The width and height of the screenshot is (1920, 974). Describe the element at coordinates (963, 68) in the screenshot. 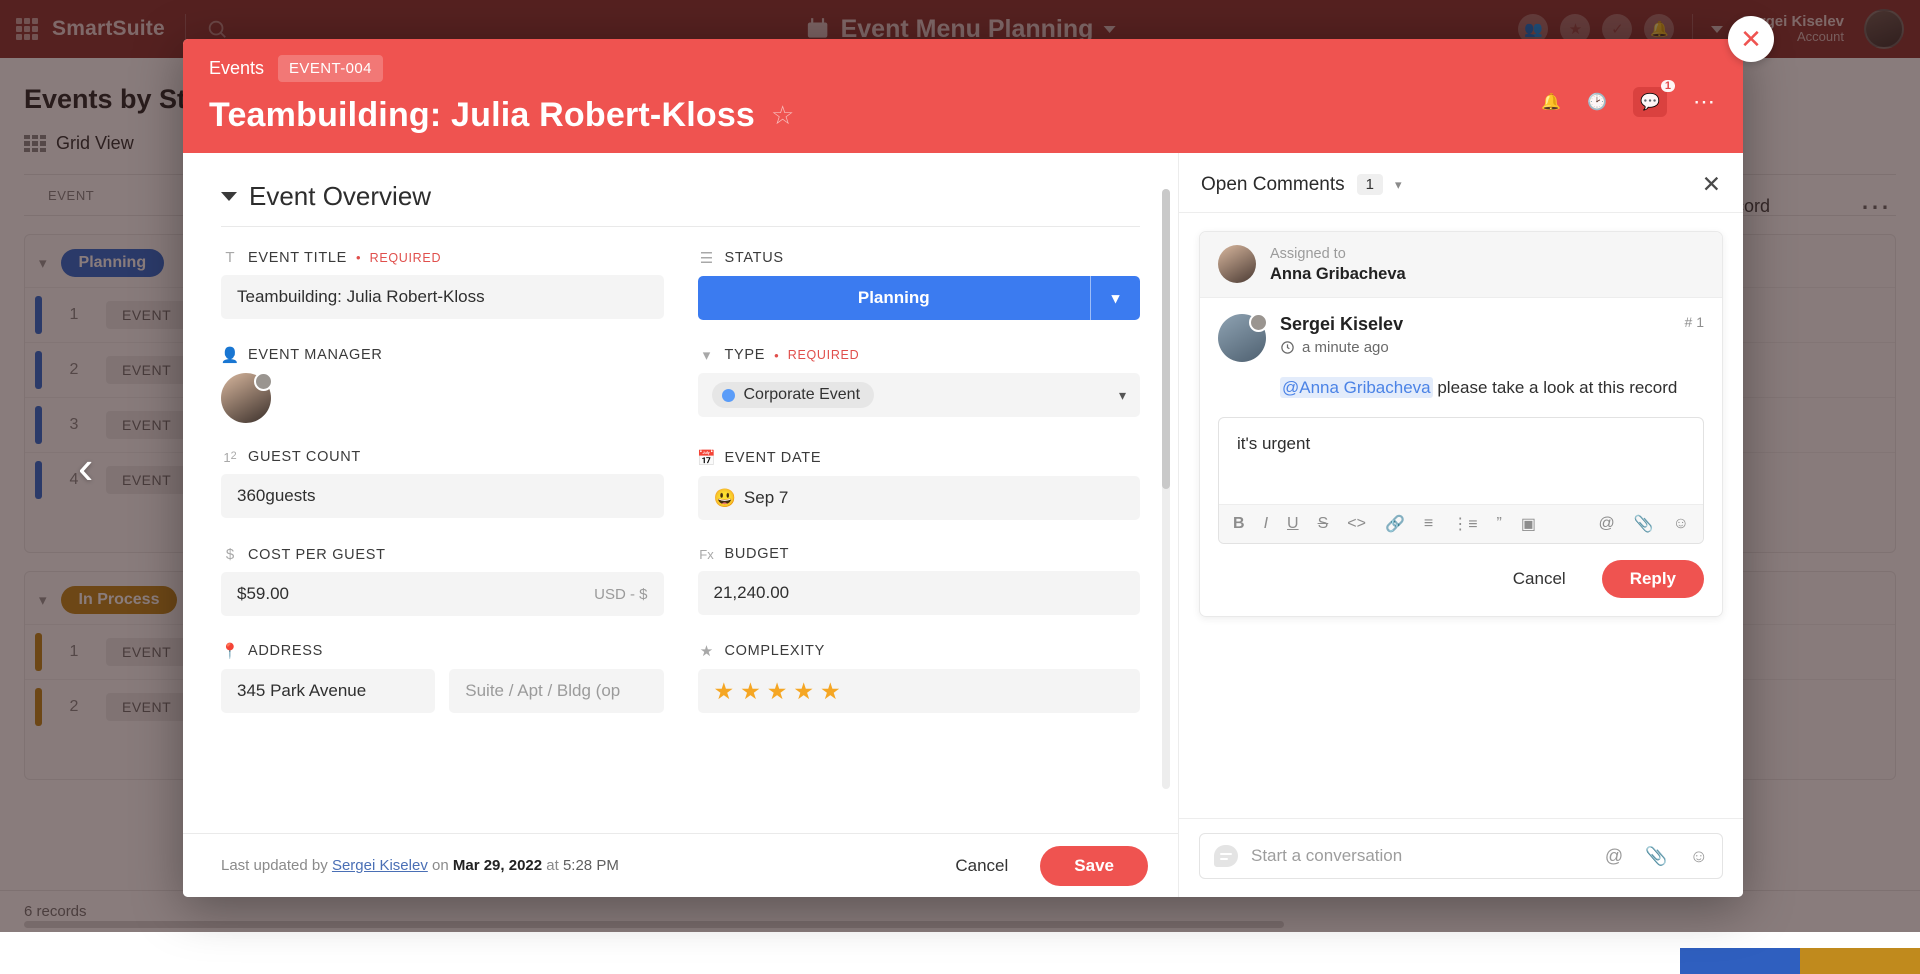

I see `breadcrumb: Events EVENT-004` at that location.